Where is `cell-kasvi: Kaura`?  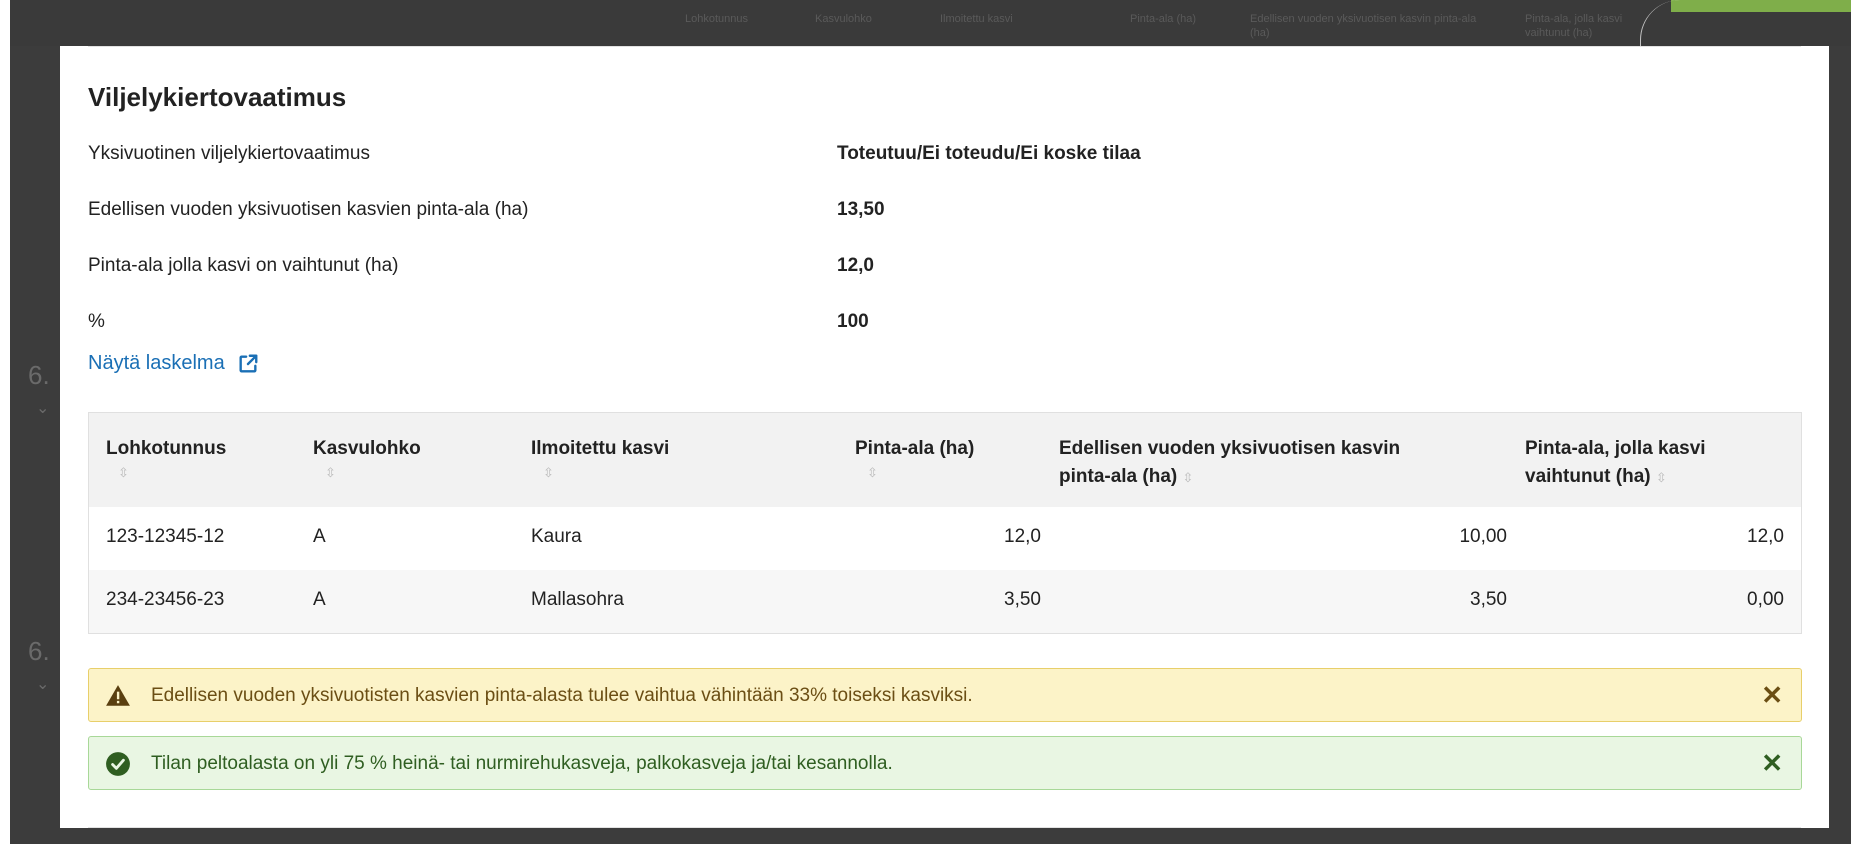
cell-kasvi: Kaura is located at coordinates (556, 536).